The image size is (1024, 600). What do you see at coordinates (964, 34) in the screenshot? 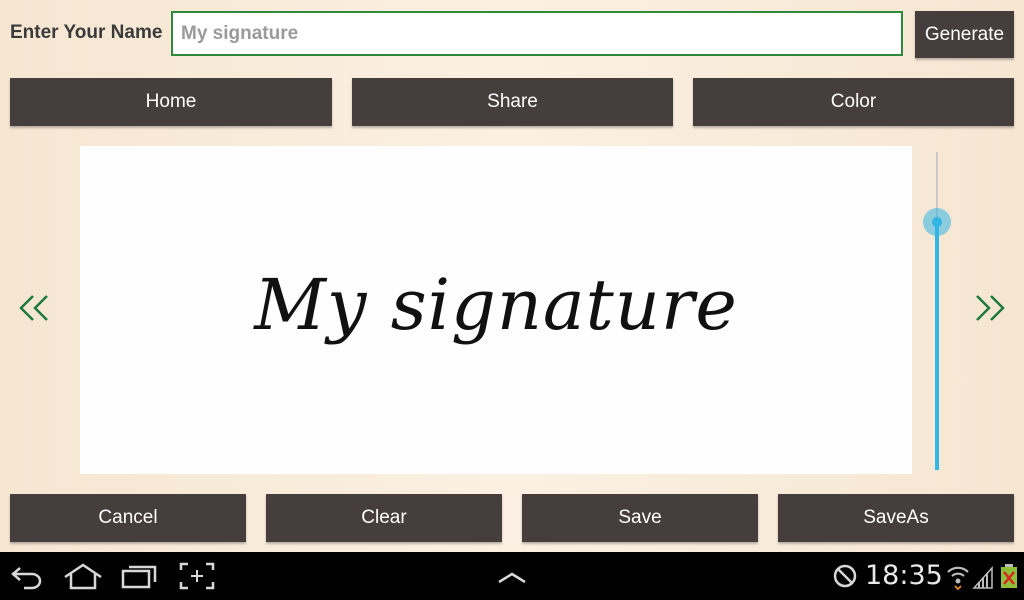
I see `generate-button: Generate` at bounding box center [964, 34].